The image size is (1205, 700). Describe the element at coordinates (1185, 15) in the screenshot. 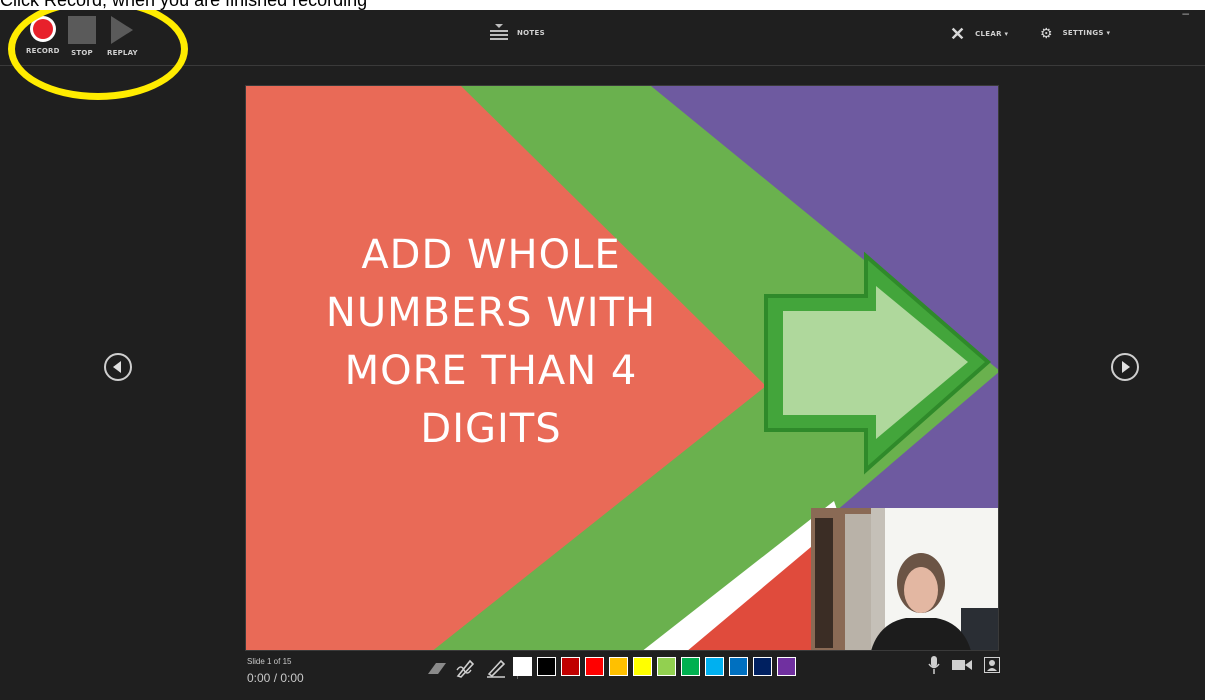

I see `minimize-icon: –` at that location.